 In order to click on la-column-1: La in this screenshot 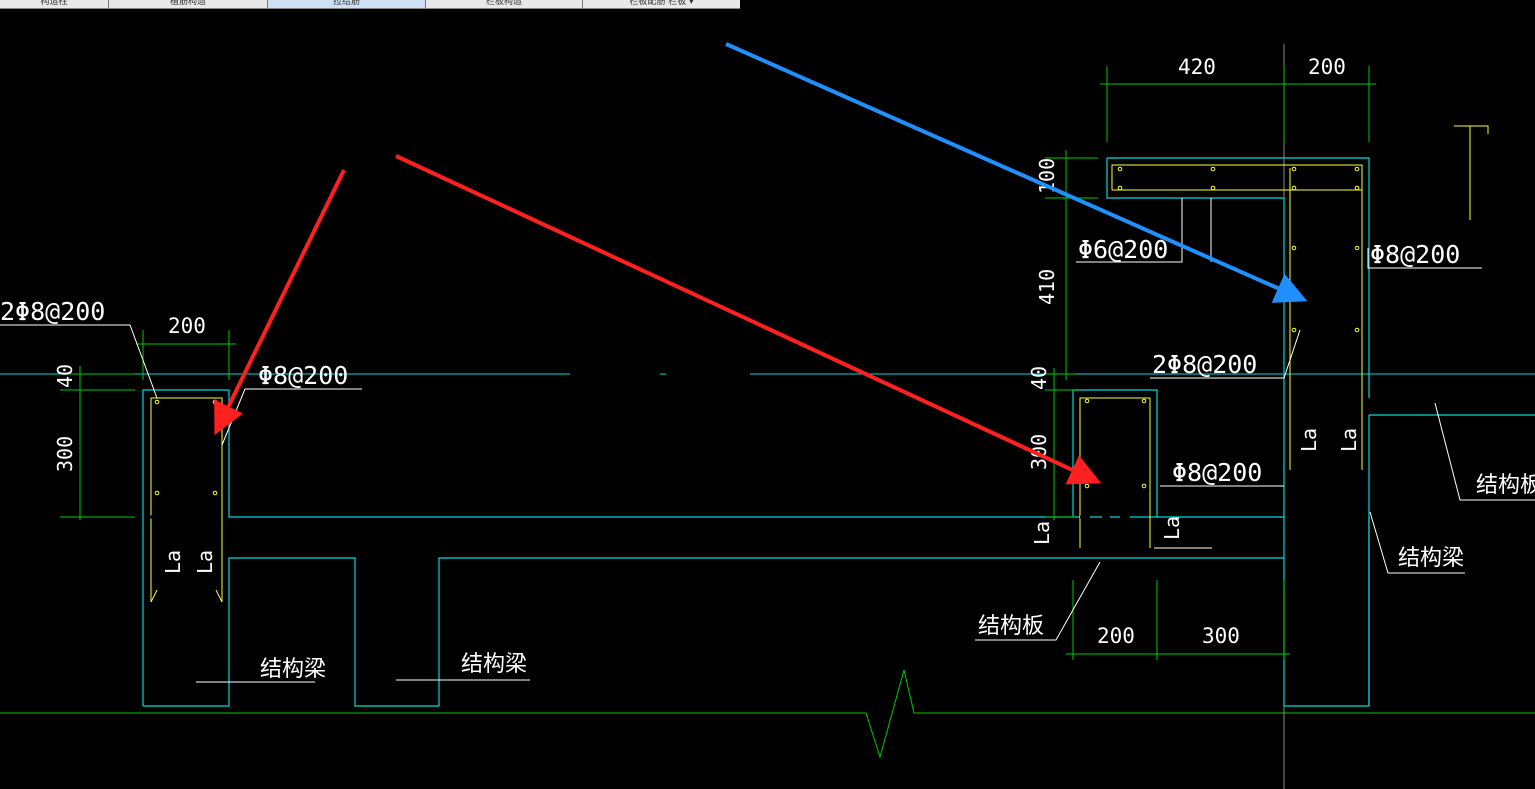, I will do `click(1309, 440)`.